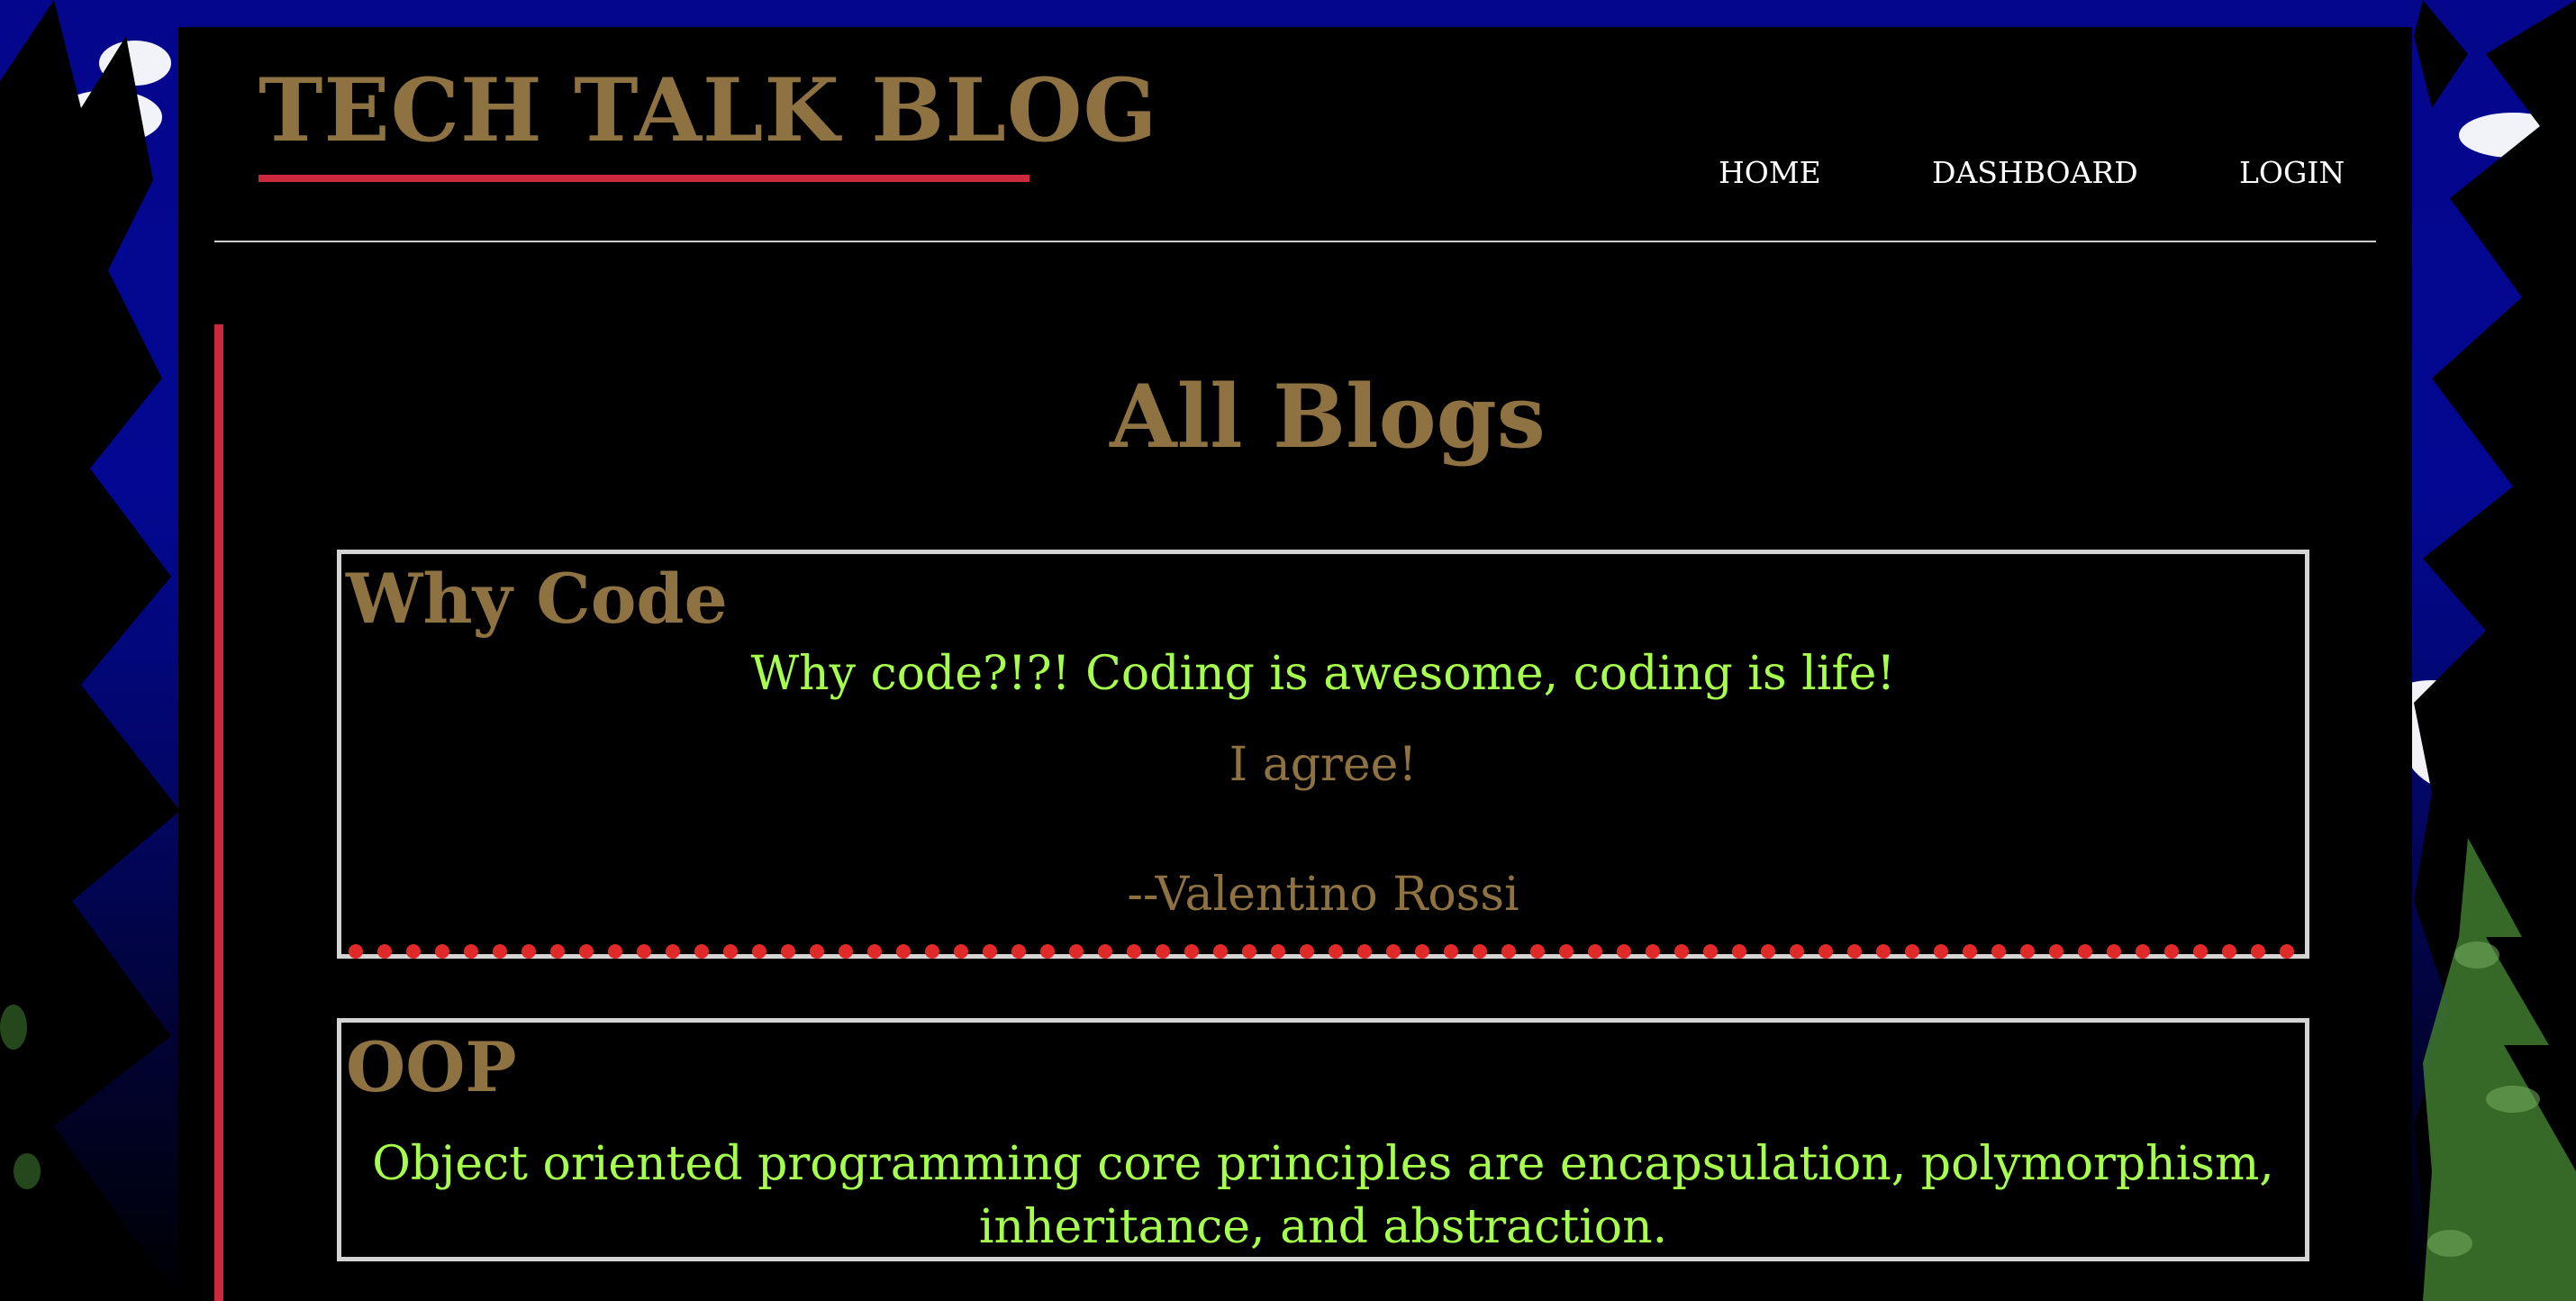 This screenshot has width=2576, height=1301. Describe the element at coordinates (2035, 172) in the screenshot. I see `nav-dashboard-link: DASHBOARD` at that location.